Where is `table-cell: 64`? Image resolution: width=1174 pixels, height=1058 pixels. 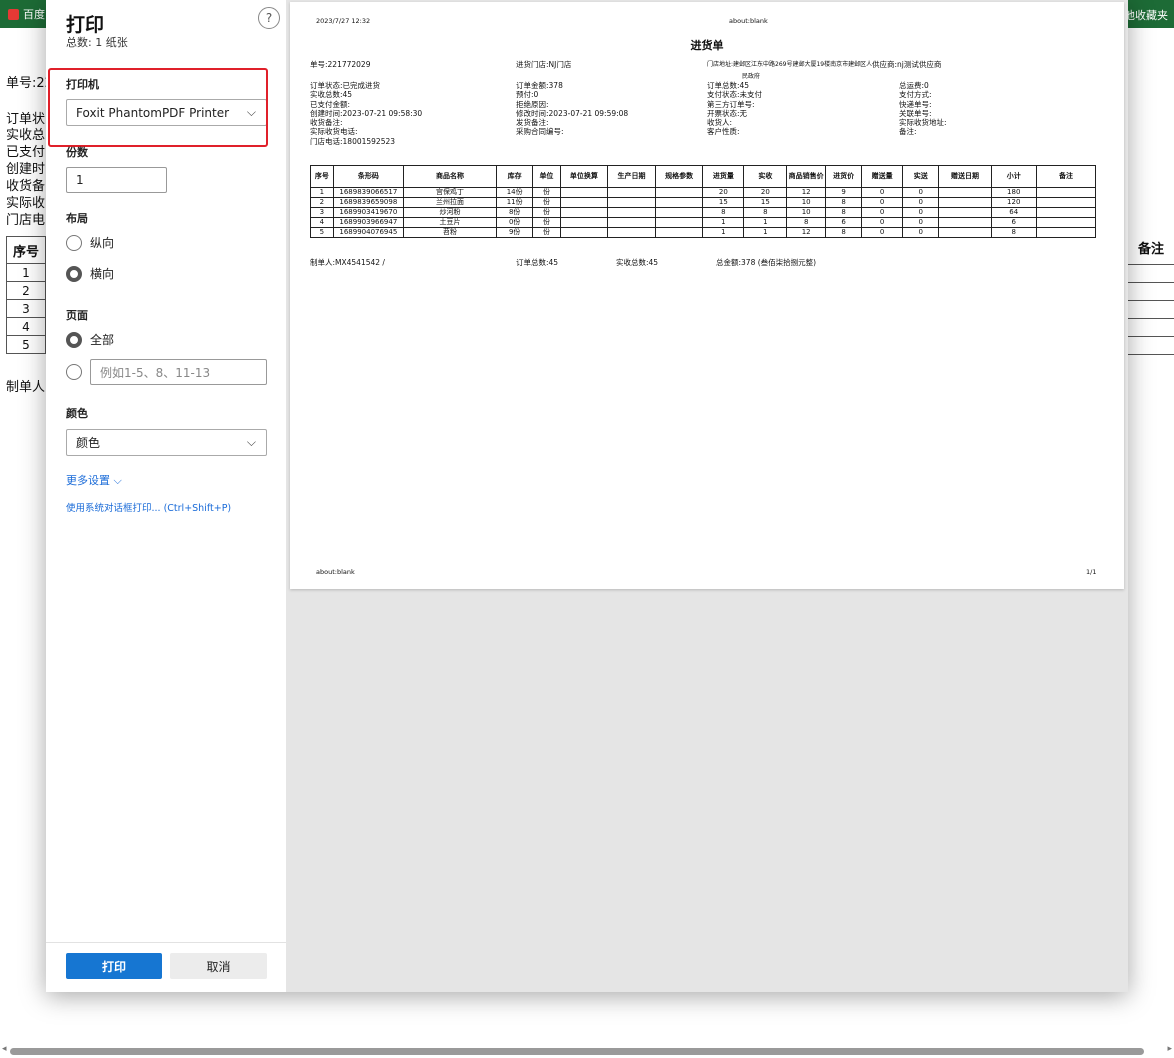 table-cell: 64 is located at coordinates (1013, 212).